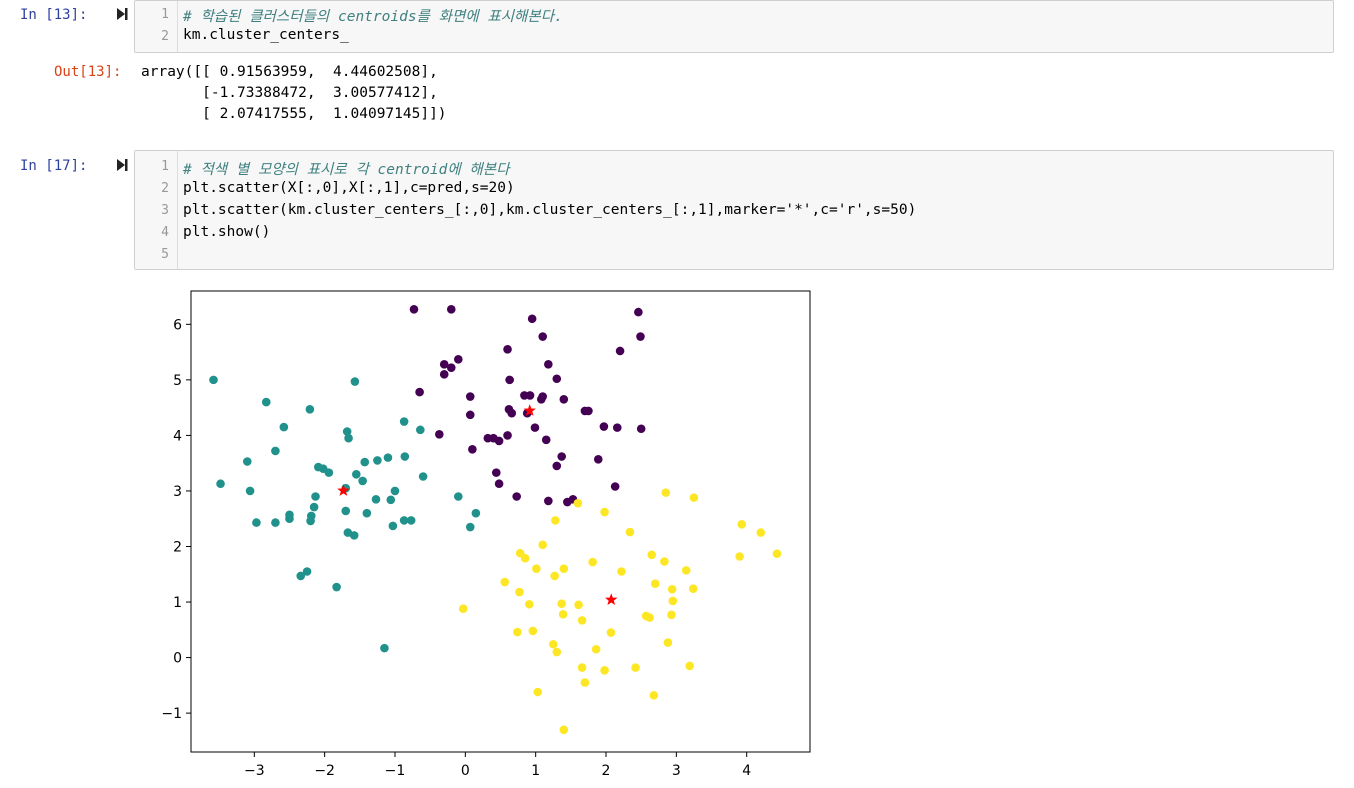 This screenshot has height=788, width=1354. Describe the element at coordinates (177, 381) in the screenshot. I see `y-tick-label: 5` at that location.